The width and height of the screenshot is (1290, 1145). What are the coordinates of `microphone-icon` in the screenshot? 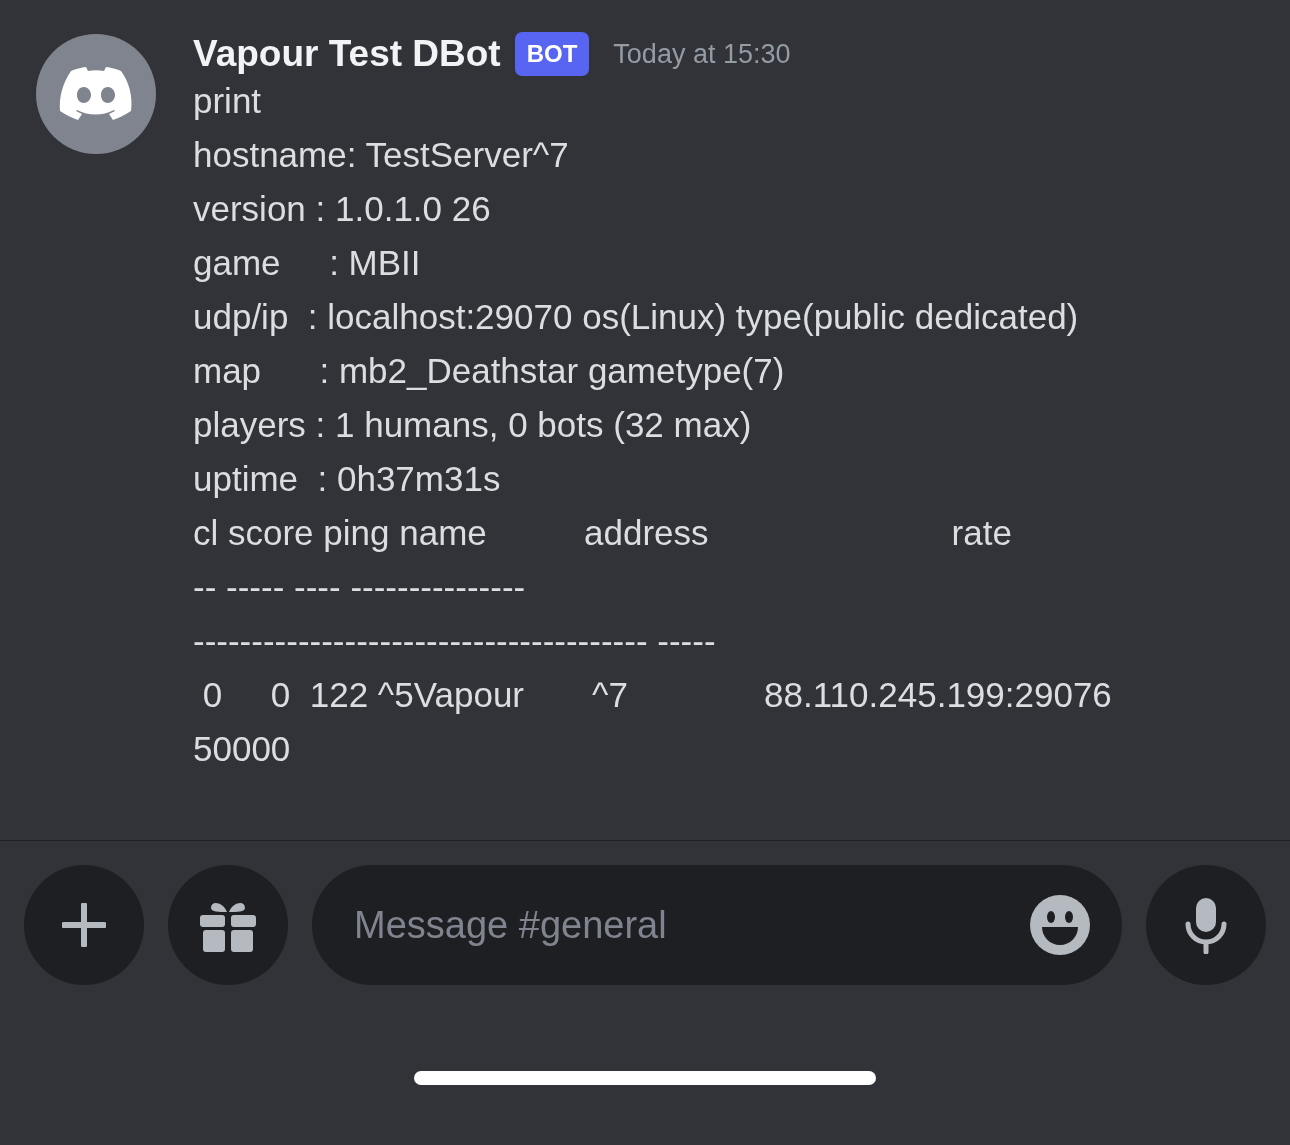 It's located at (1206, 925).